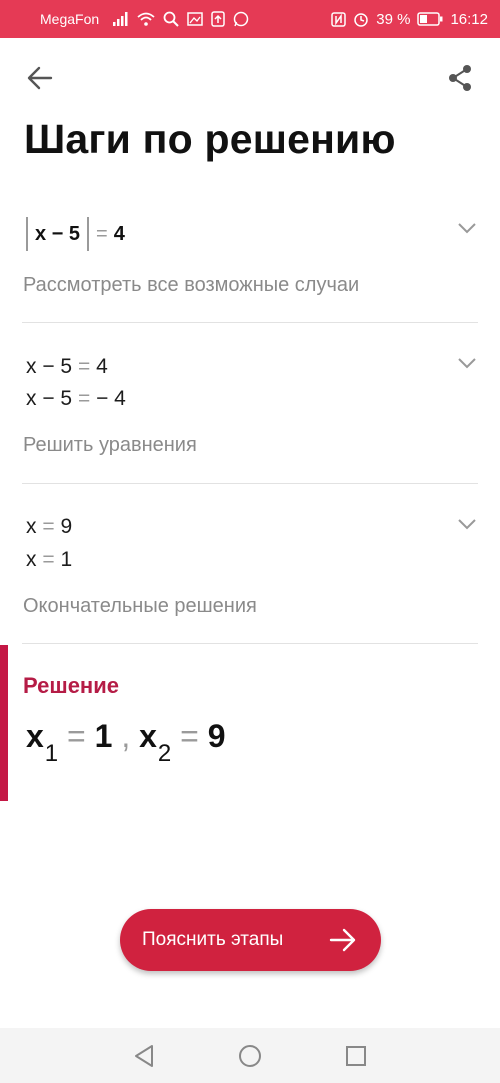 The width and height of the screenshot is (500, 1083). Describe the element at coordinates (218, 19) in the screenshot. I see `upload-icon` at that location.